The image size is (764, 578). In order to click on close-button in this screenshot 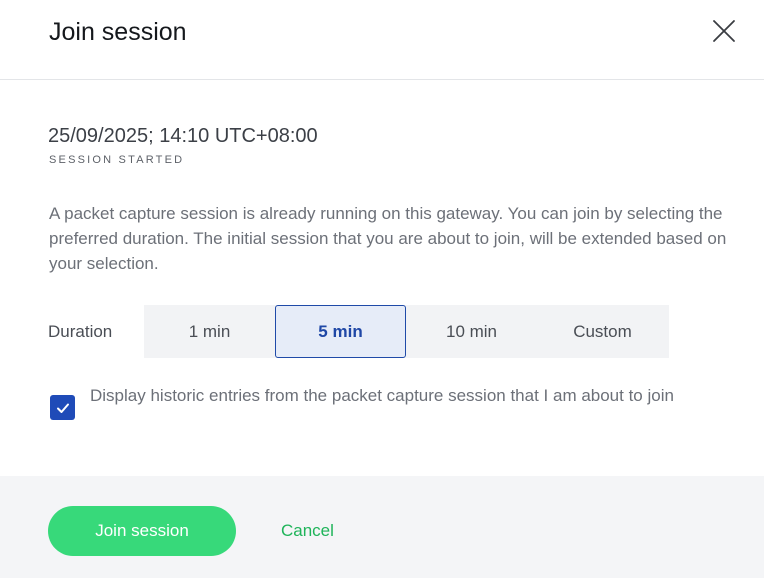, I will do `click(724, 31)`.